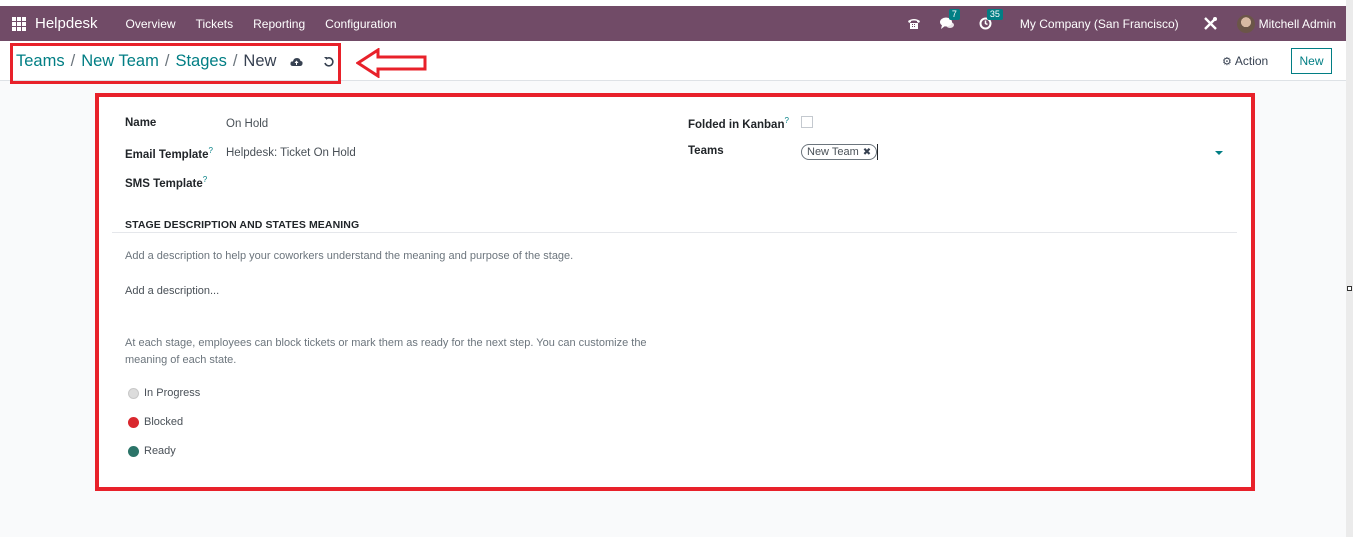  What do you see at coordinates (1251, 61) in the screenshot?
I see `action-label: Action` at bounding box center [1251, 61].